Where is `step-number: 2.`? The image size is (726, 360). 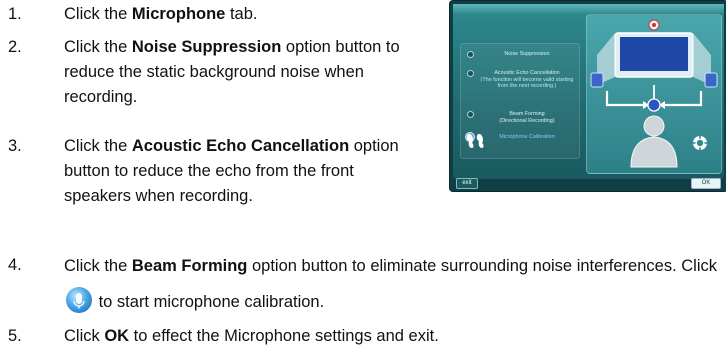
step-number: 2. is located at coordinates (15, 47).